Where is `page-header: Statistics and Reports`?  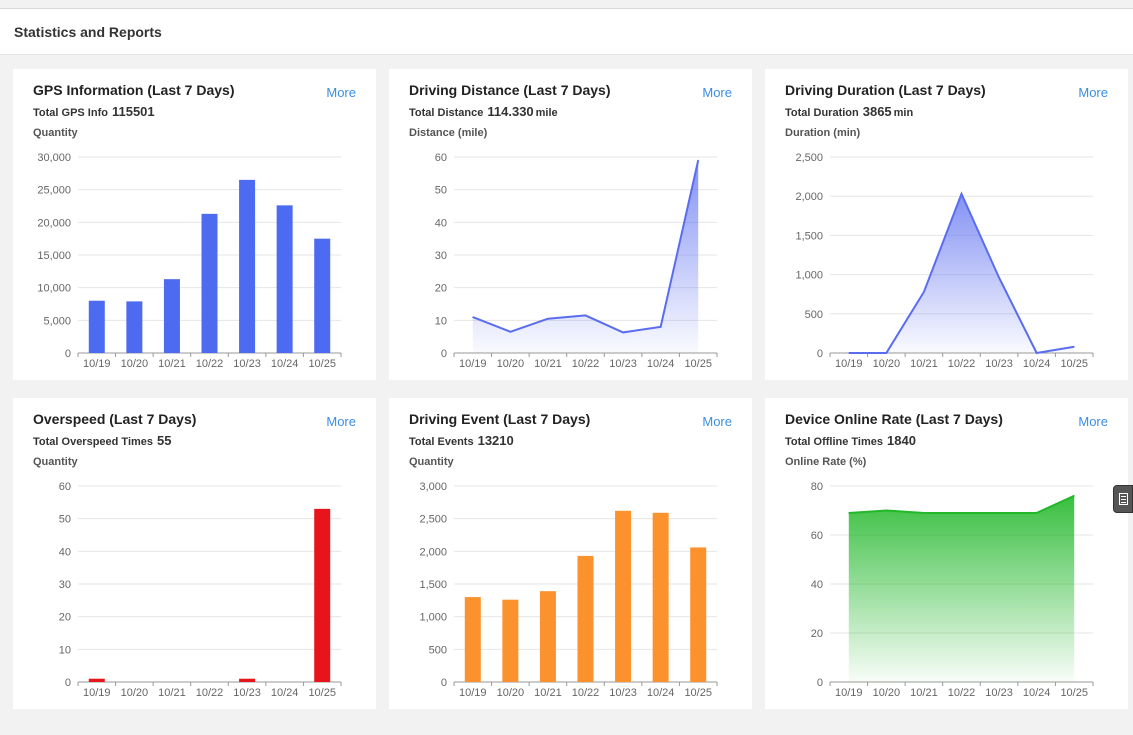 page-header: Statistics and Reports is located at coordinates (566, 31).